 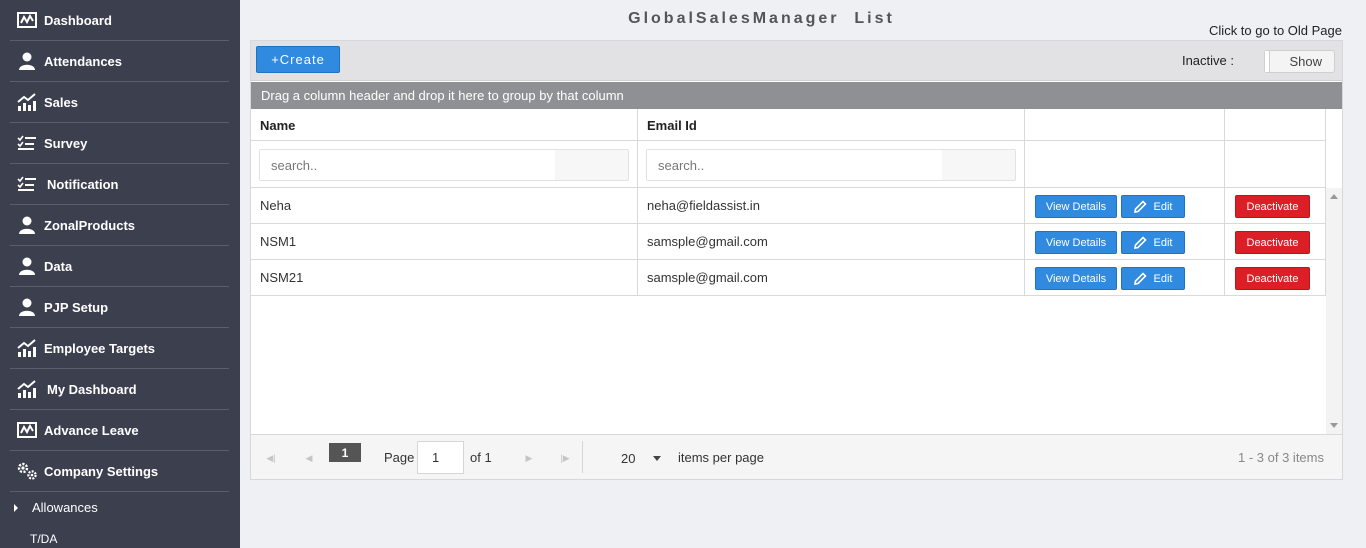 What do you see at coordinates (582, 457) in the screenshot?
I see `pager-separator` at bounding box center [582, 457].